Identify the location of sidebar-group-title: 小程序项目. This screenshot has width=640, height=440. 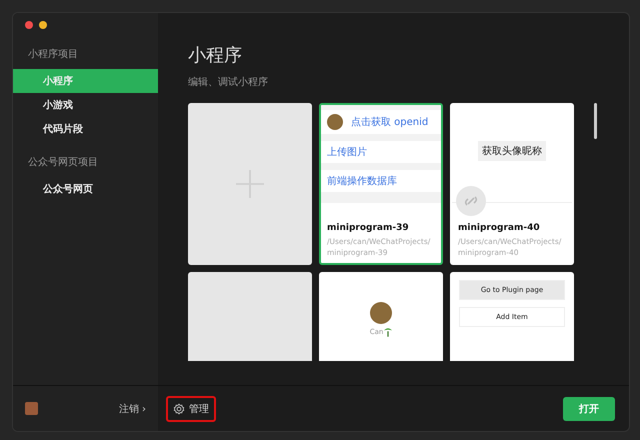
(53, 55).